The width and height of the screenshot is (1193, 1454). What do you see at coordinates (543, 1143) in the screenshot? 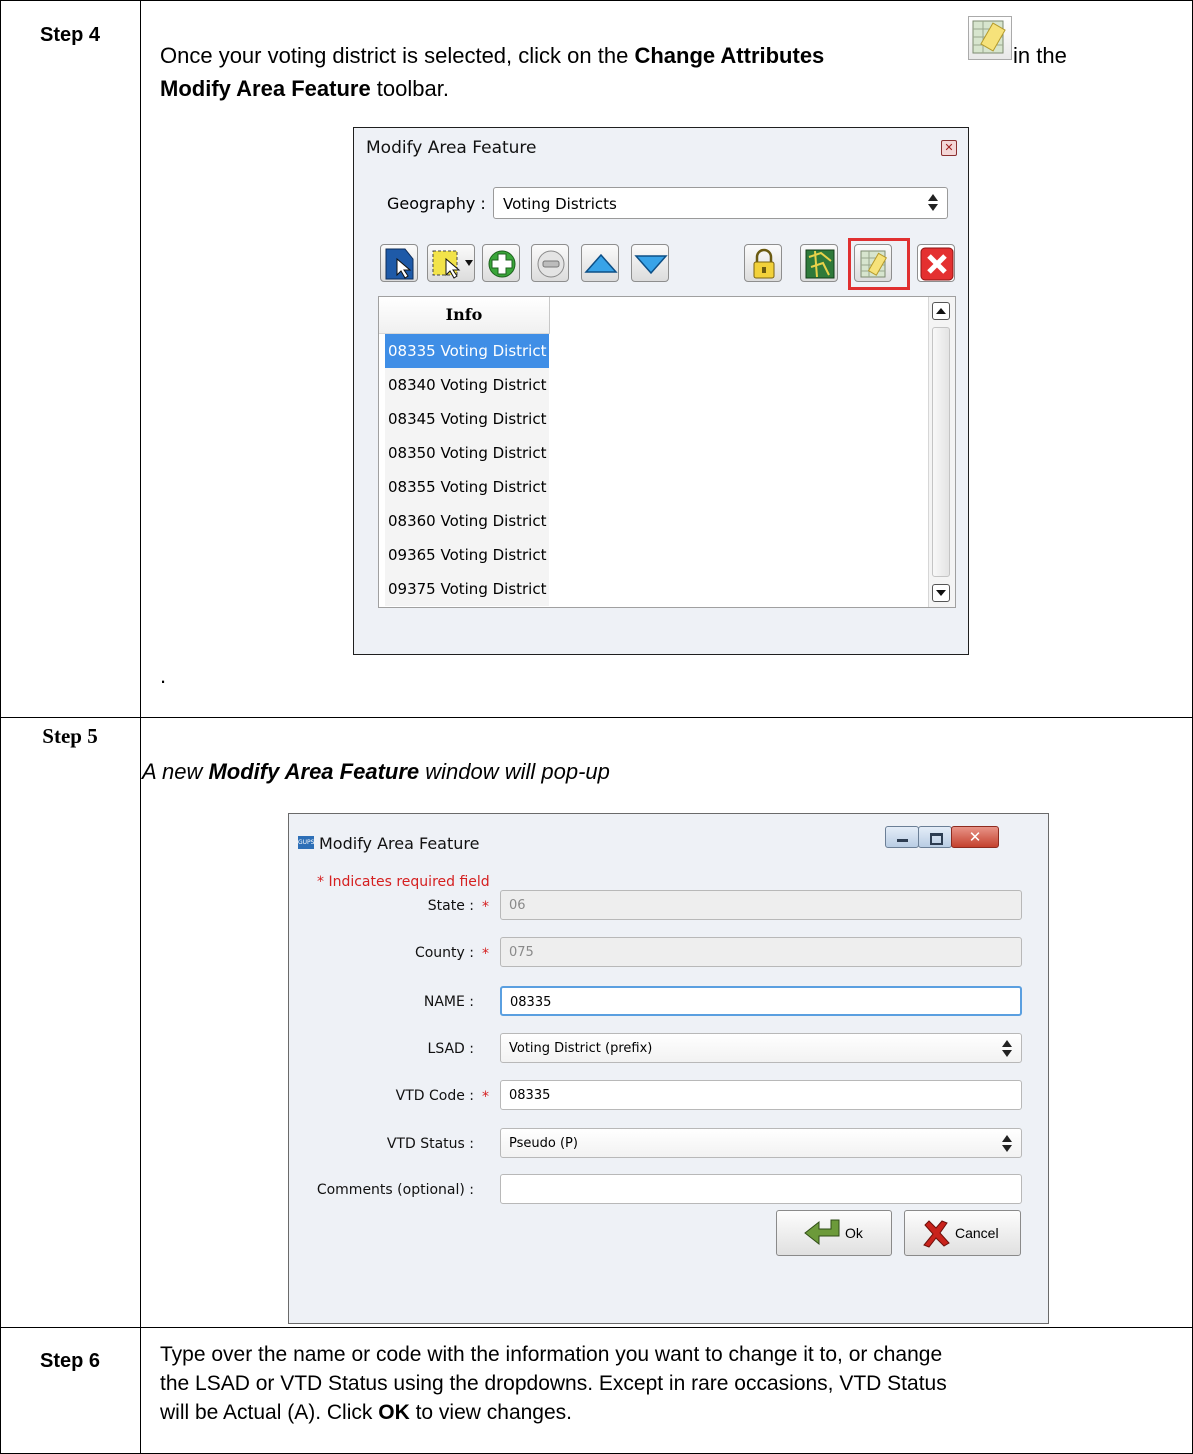
I see `field-value: Pseudo (P)` at bounding box center [543, 1143].